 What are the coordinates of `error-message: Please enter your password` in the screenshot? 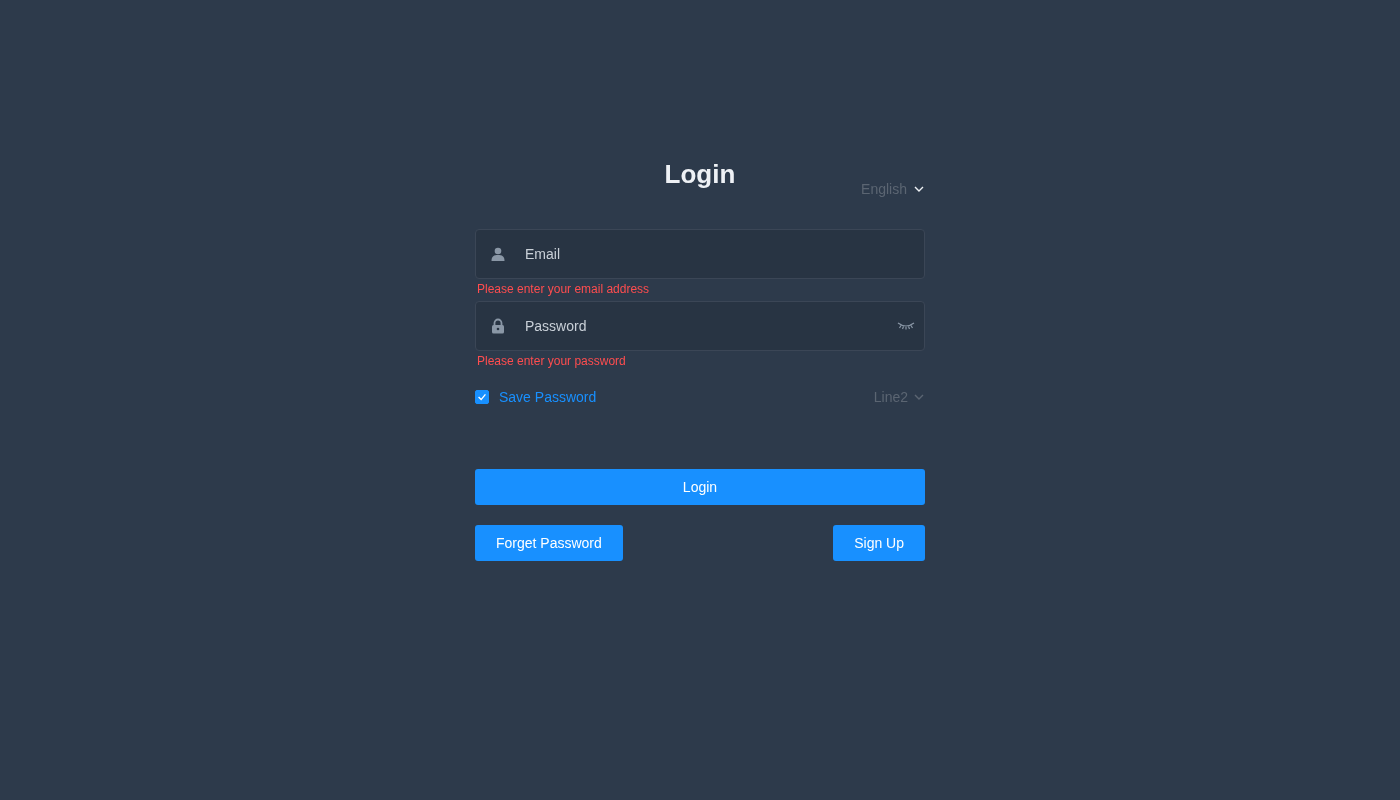 It's located at (551, 361).